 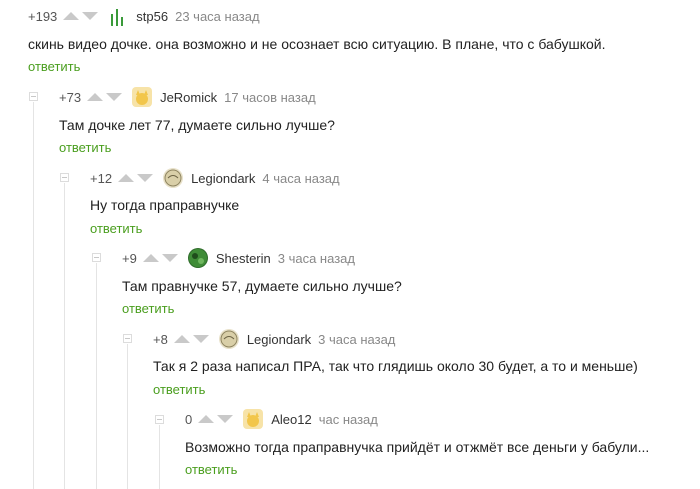 What do you see at coordinates (291, 419) in the screenshot?
I see `author-name: Aleo12` at bounding box center [291, 419].